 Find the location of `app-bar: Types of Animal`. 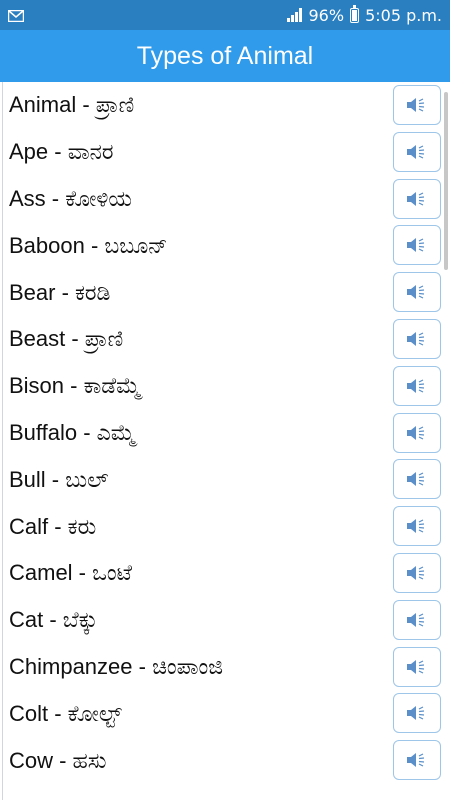

app-bar: Types of Animal is located at coordinates (225, 56).